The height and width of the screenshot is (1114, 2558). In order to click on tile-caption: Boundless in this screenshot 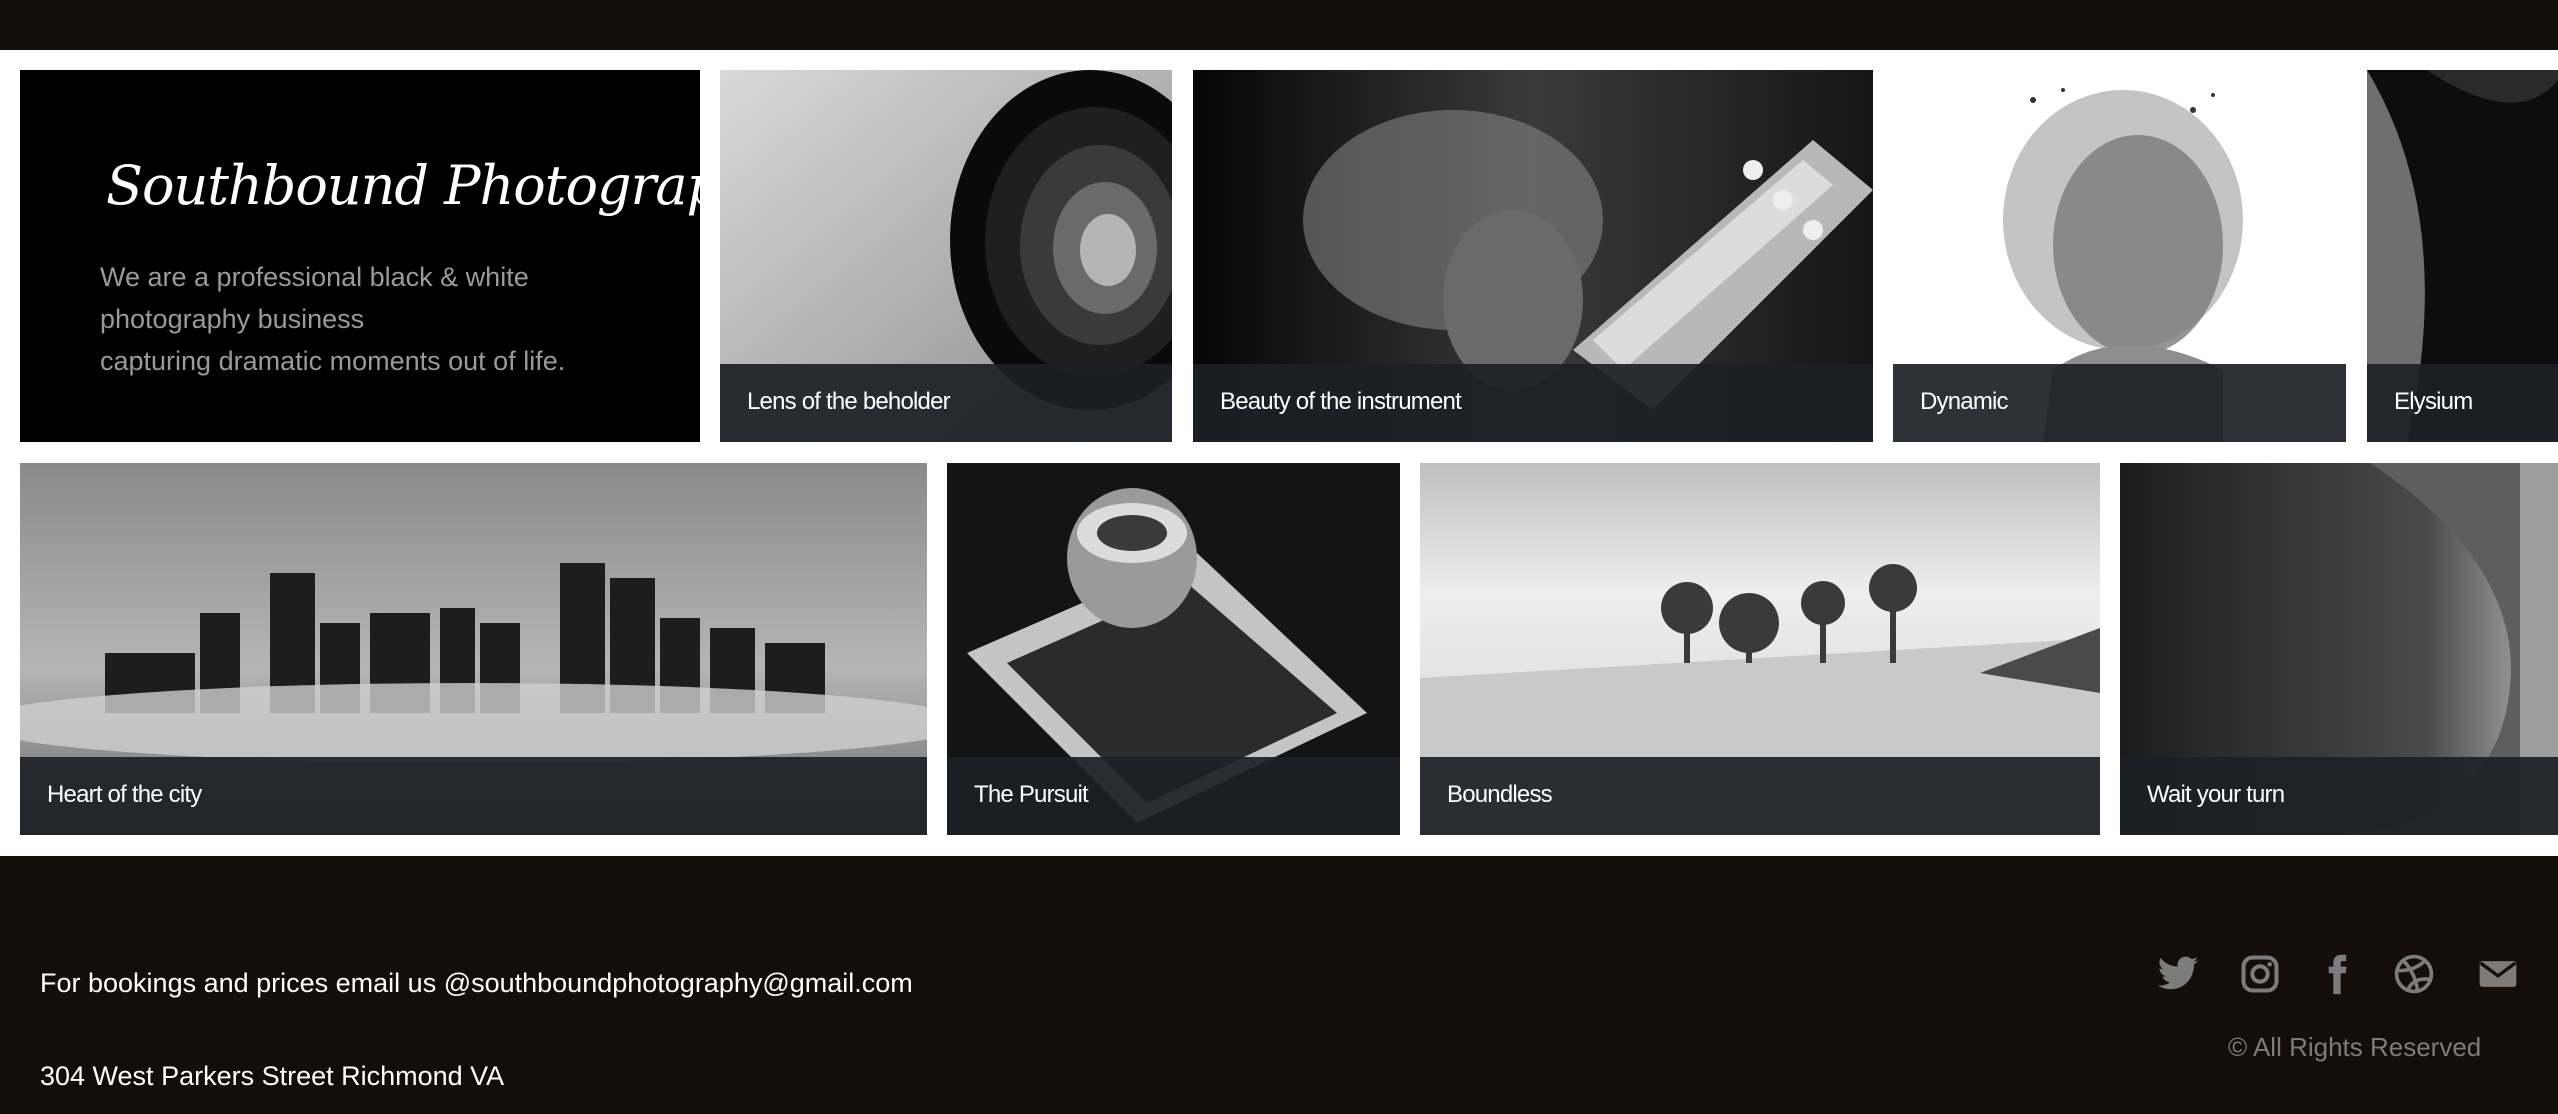, I will do `click(1760, 796)`.